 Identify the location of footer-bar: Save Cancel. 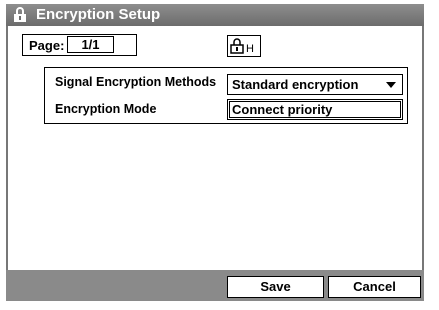
(215, 285).